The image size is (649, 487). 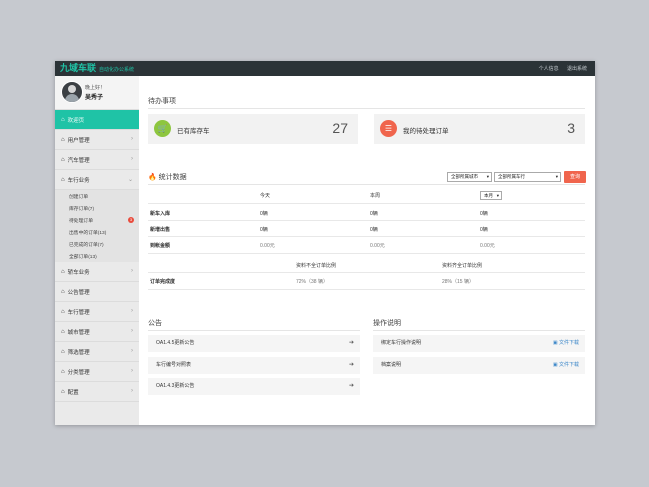 I want to click on sidebar-sub-pending-orders: 待处理订单 3, so click(x=97, y=220).